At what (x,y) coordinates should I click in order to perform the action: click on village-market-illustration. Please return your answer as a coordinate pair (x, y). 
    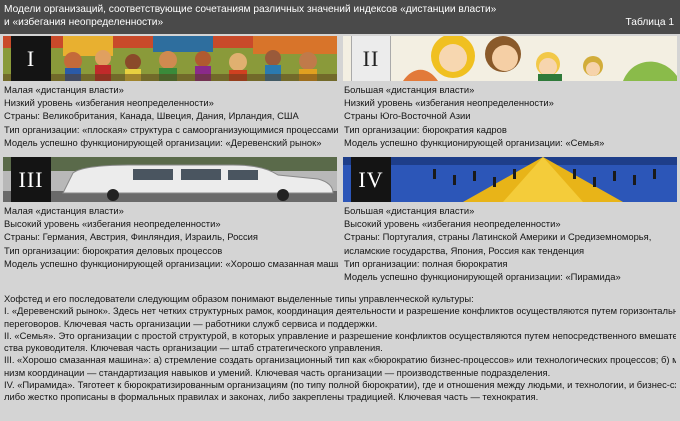
    Looking at the image, I should click on (170, 58).